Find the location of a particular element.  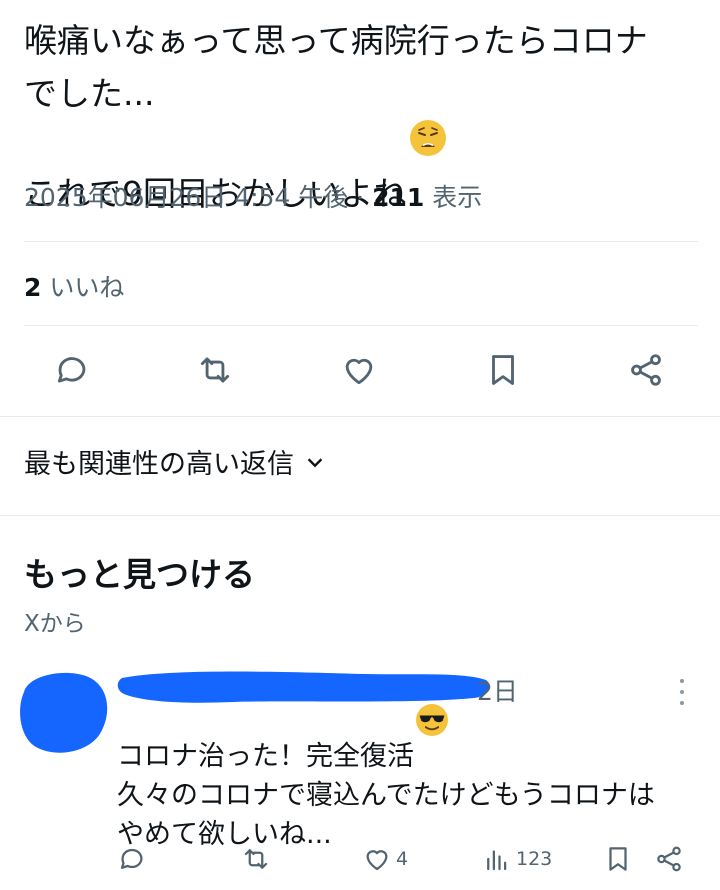

reply-views-button: 123 is located at coordinates (517, 859).